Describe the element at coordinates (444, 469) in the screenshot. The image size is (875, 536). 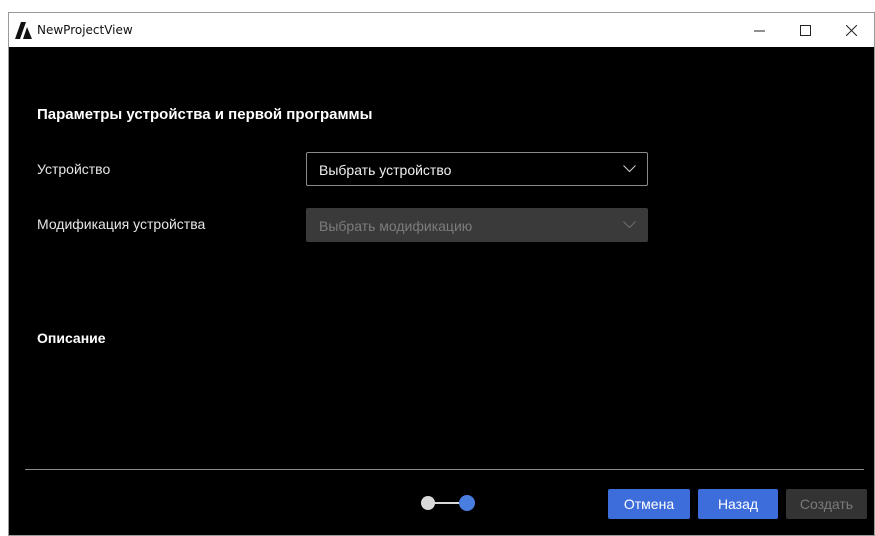
I see `footer-divider` at that location.